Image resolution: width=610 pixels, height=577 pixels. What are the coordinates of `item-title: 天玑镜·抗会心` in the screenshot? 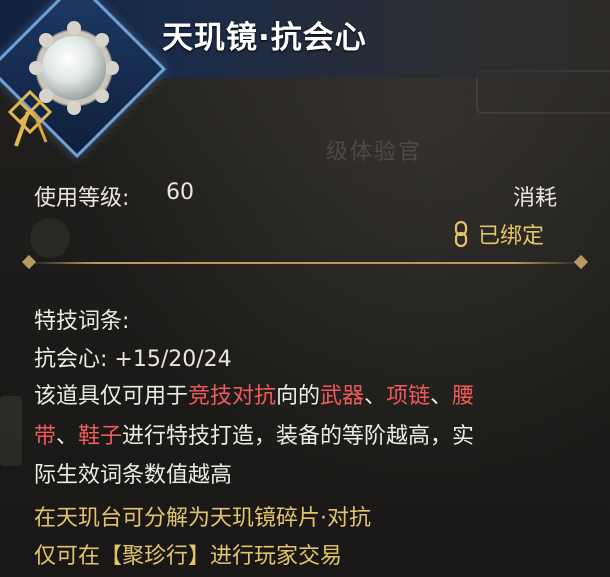 It's located at (264, 38).